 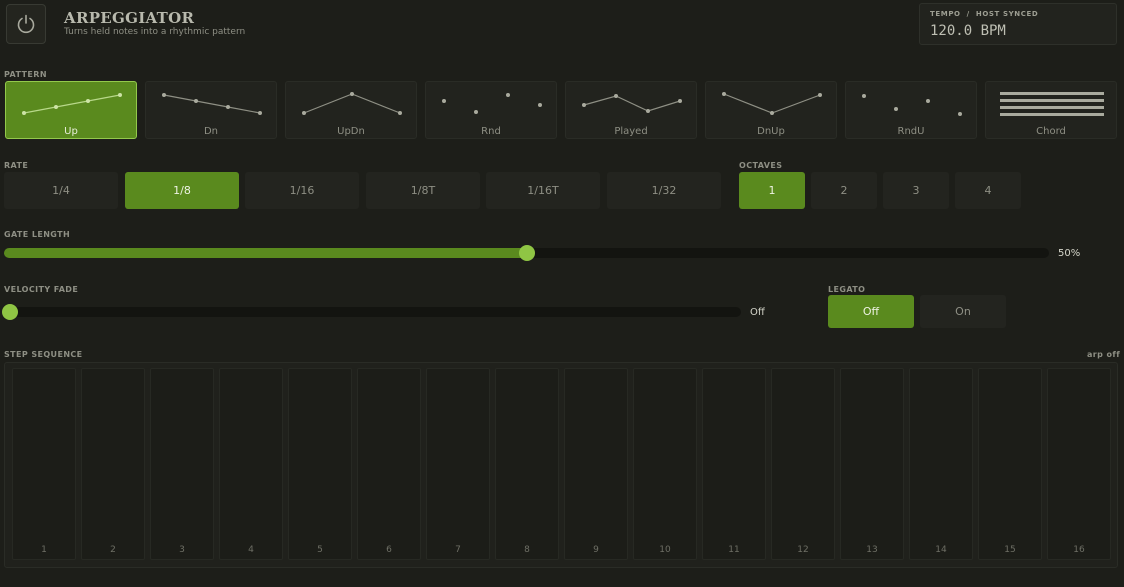 What do you see at coordinates (968, 31) in the screenshot?
I see `tempo-value: 120.0 BPM` at bounding box center [968, 31].